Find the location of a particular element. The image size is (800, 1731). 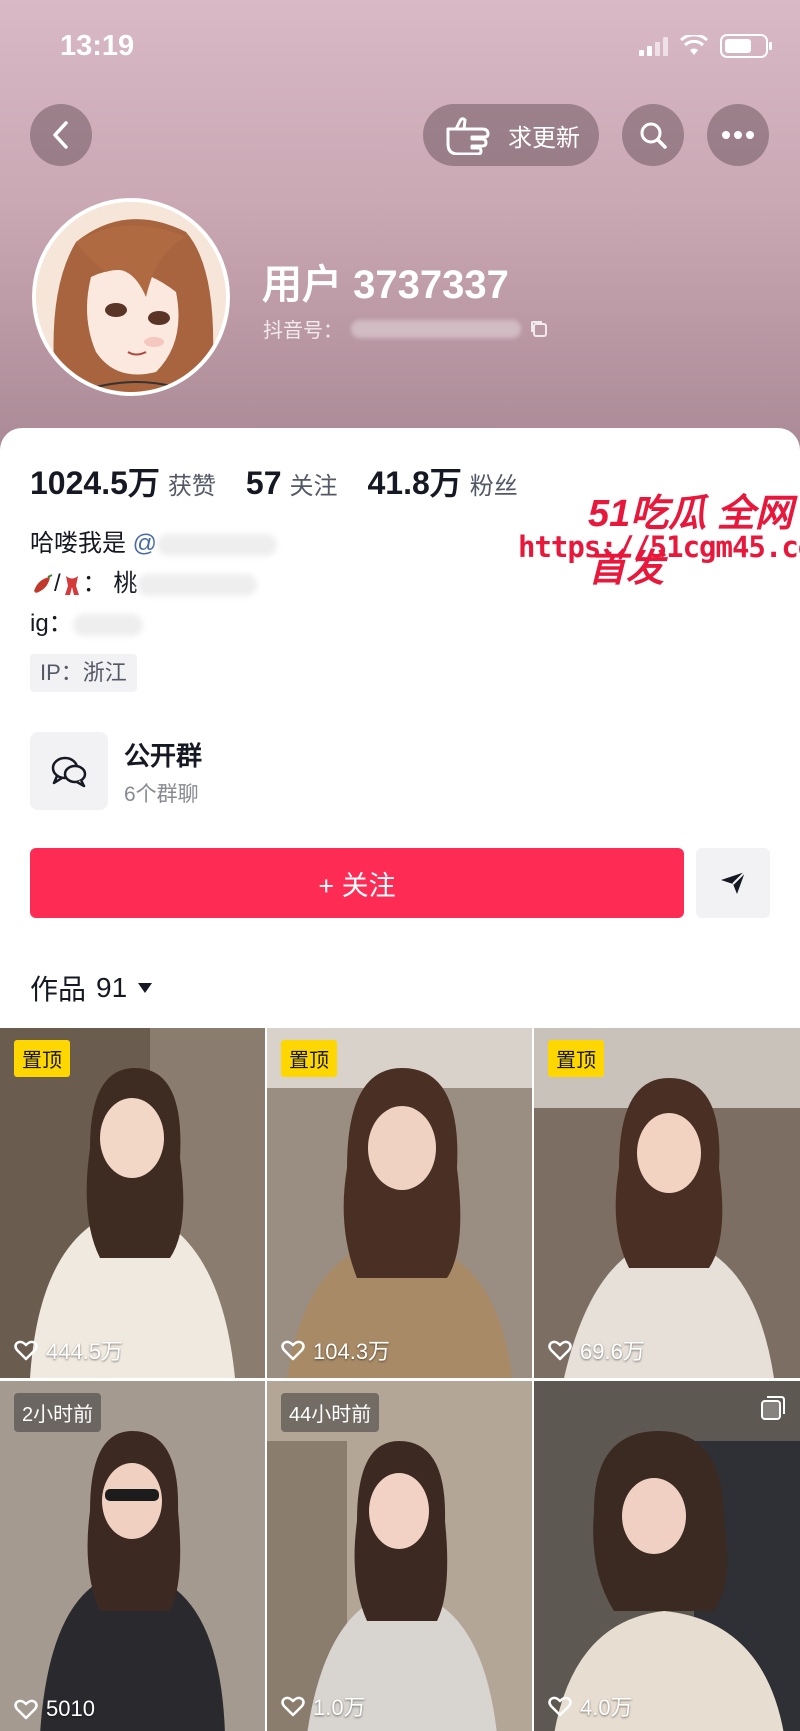

chat-bubbles-icon is located at coordinates (69, 772).